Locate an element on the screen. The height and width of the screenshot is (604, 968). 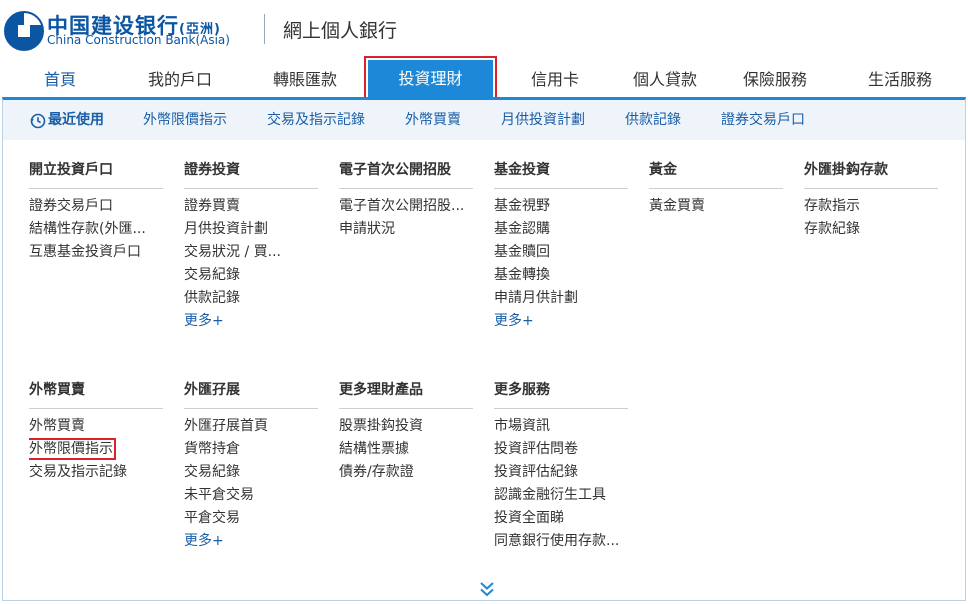
menu-column-funds: 基金投資 基金視野 基金認購 基金贖回 基金轉換 申請月供計劃 更多+ is located at coordinates (561, 246).